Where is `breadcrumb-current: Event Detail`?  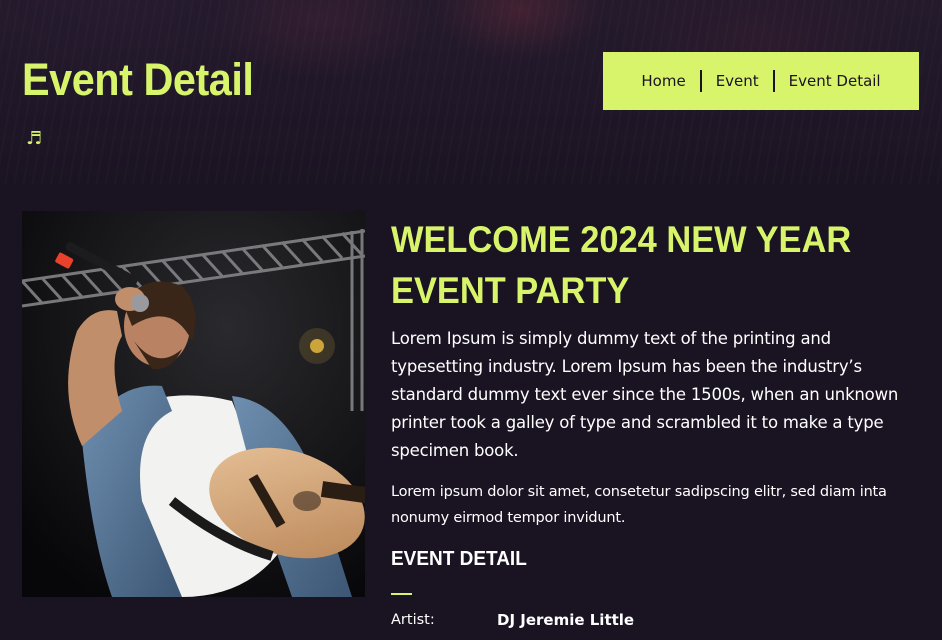
breadcrumb-current: Event Detail is located at coordinates (834, 81).